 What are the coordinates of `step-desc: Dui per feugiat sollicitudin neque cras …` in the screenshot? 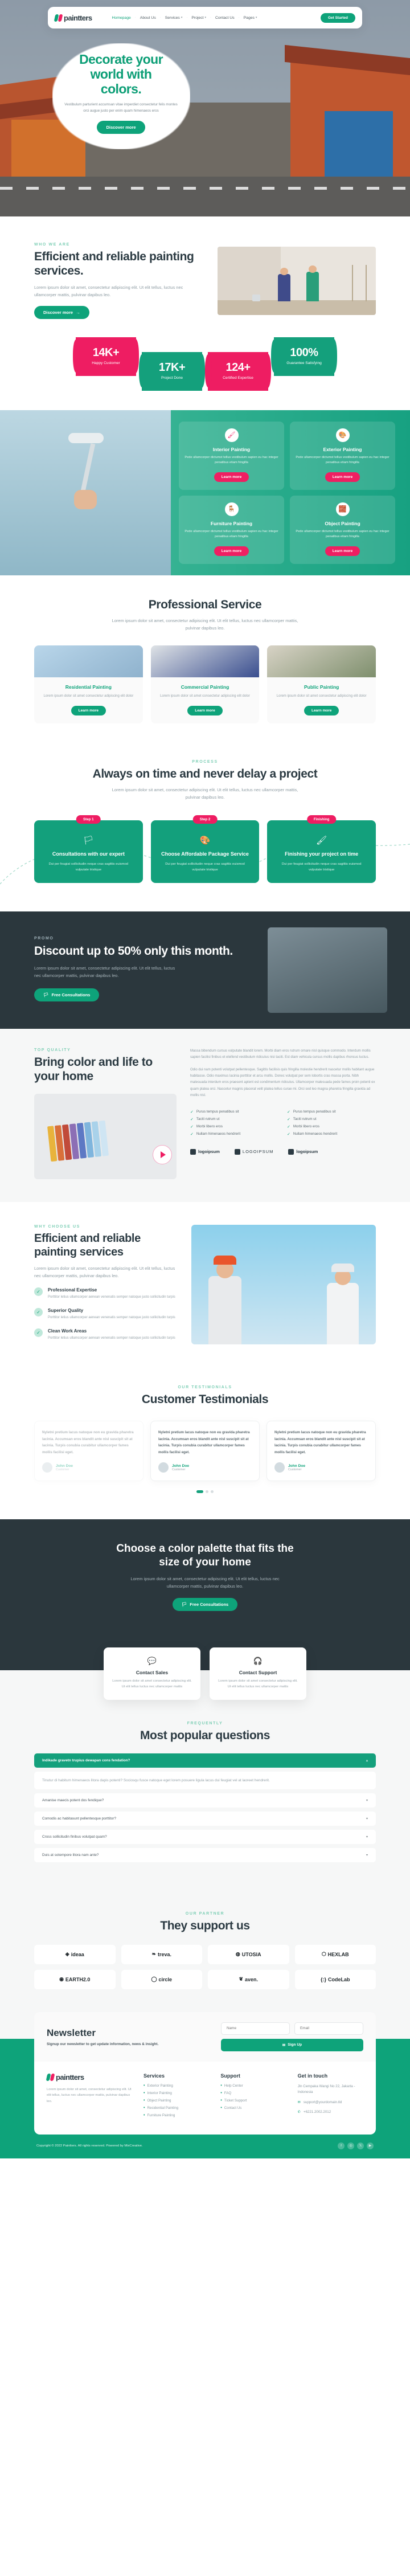 It's located at (88, 867).